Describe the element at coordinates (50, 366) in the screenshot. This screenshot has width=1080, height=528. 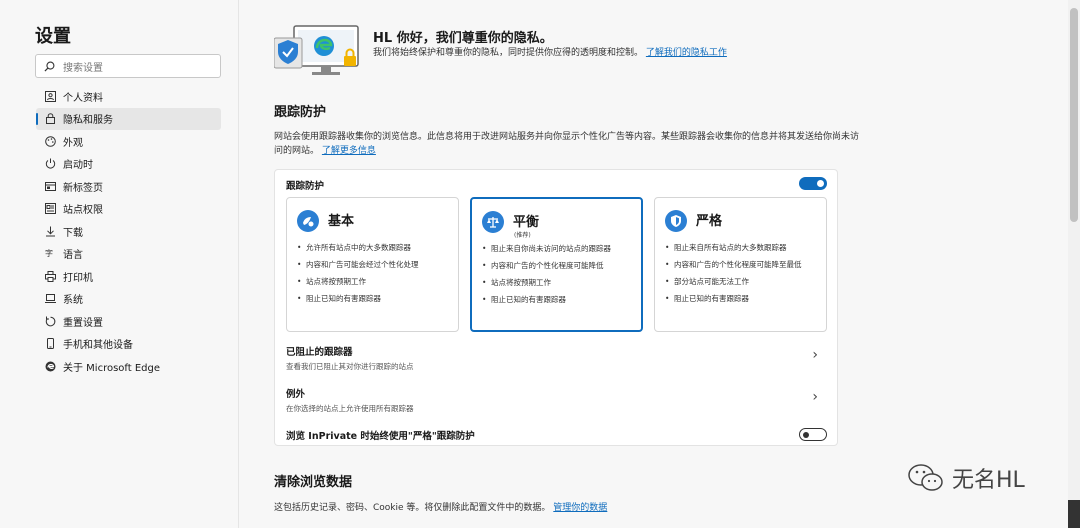
I see `edge-icon` at that location.